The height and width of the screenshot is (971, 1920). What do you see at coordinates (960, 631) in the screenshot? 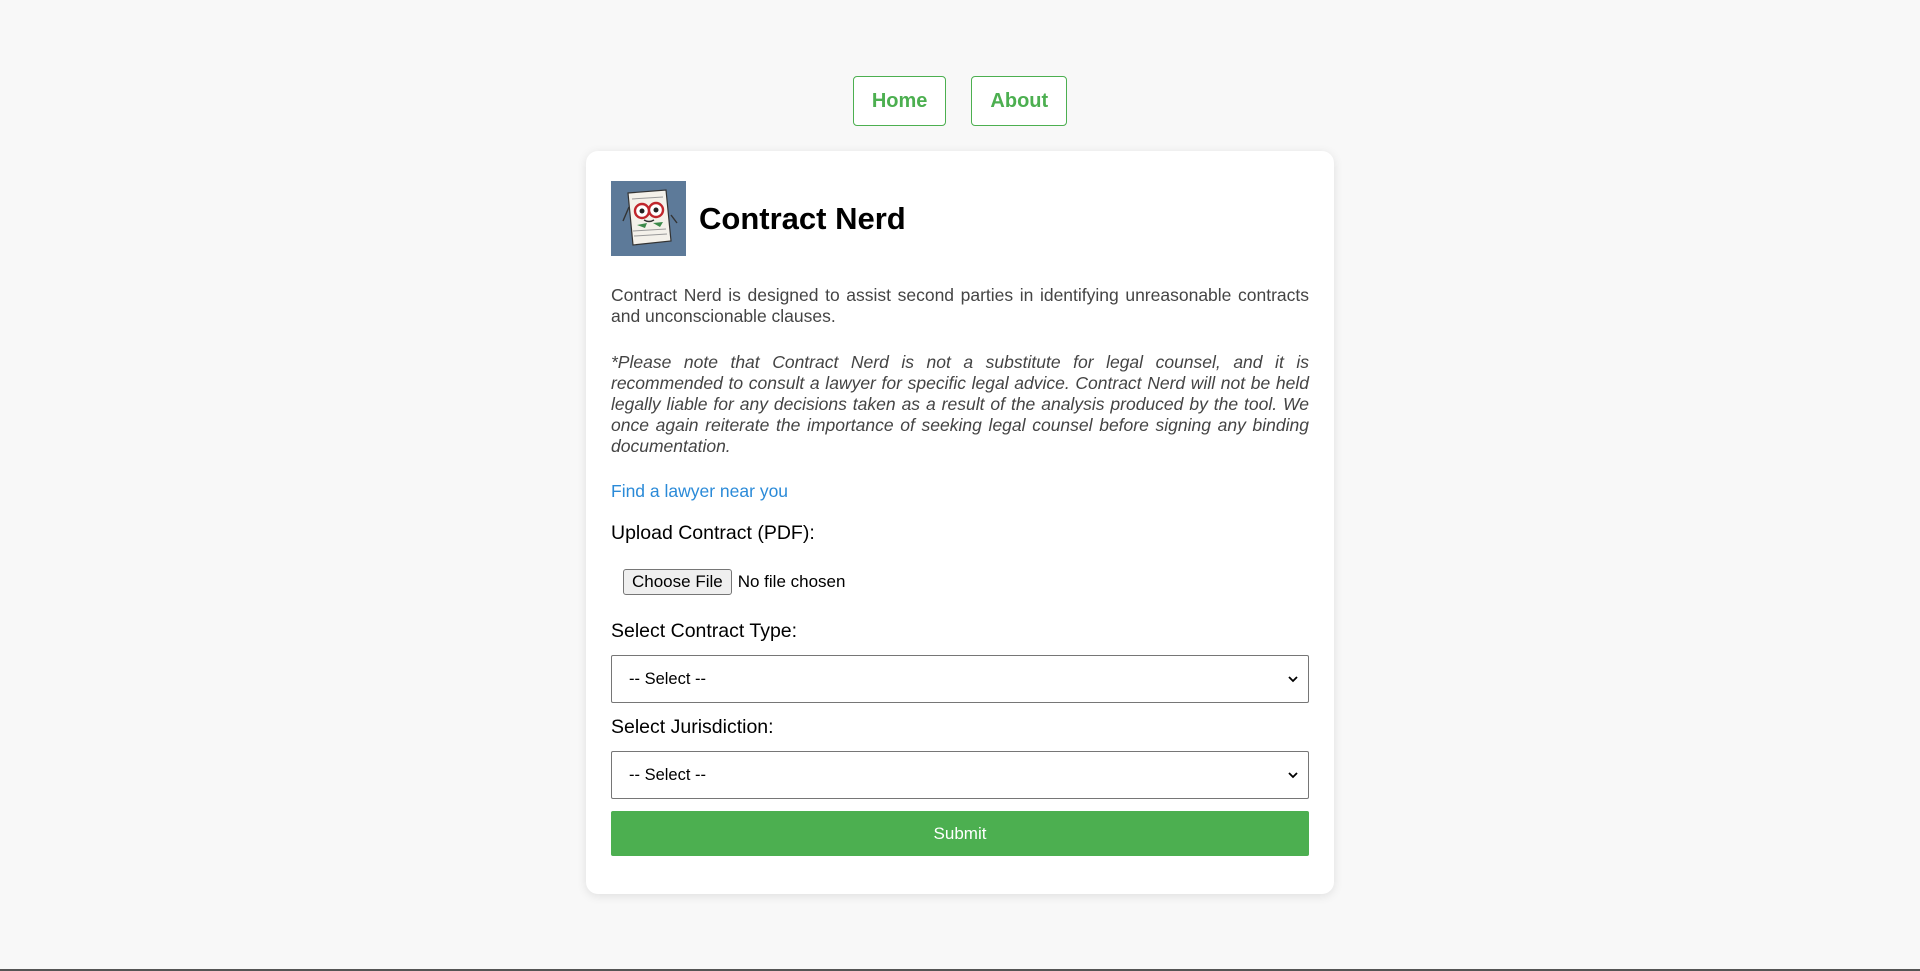
I see `contract-type-label: Select Contract Type:` at bounding box center [960, 631].